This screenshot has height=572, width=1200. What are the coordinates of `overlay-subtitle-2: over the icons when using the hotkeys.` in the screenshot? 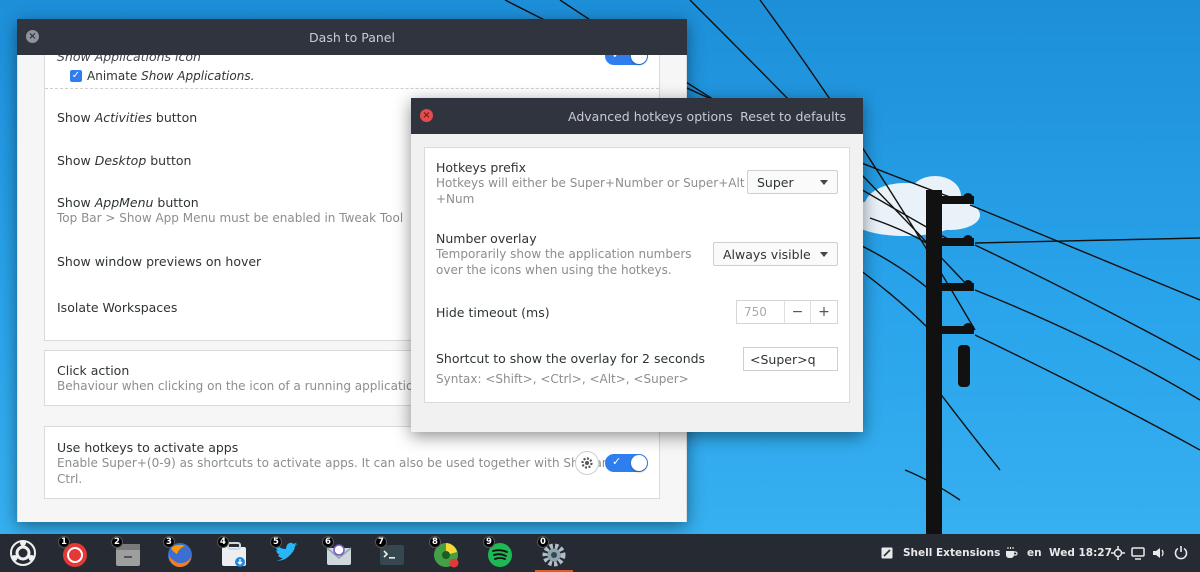 It's located at (554, 270).